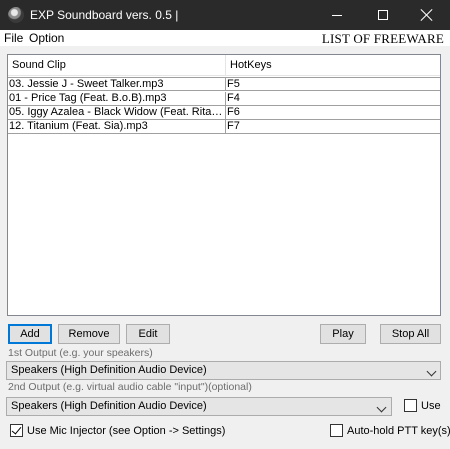 The width and height of the screenshot is (450, 449). I want to click on sound-clip-cell: 01 - Price Tag (Feat. B.o.B).mp3, so click(117, 98).